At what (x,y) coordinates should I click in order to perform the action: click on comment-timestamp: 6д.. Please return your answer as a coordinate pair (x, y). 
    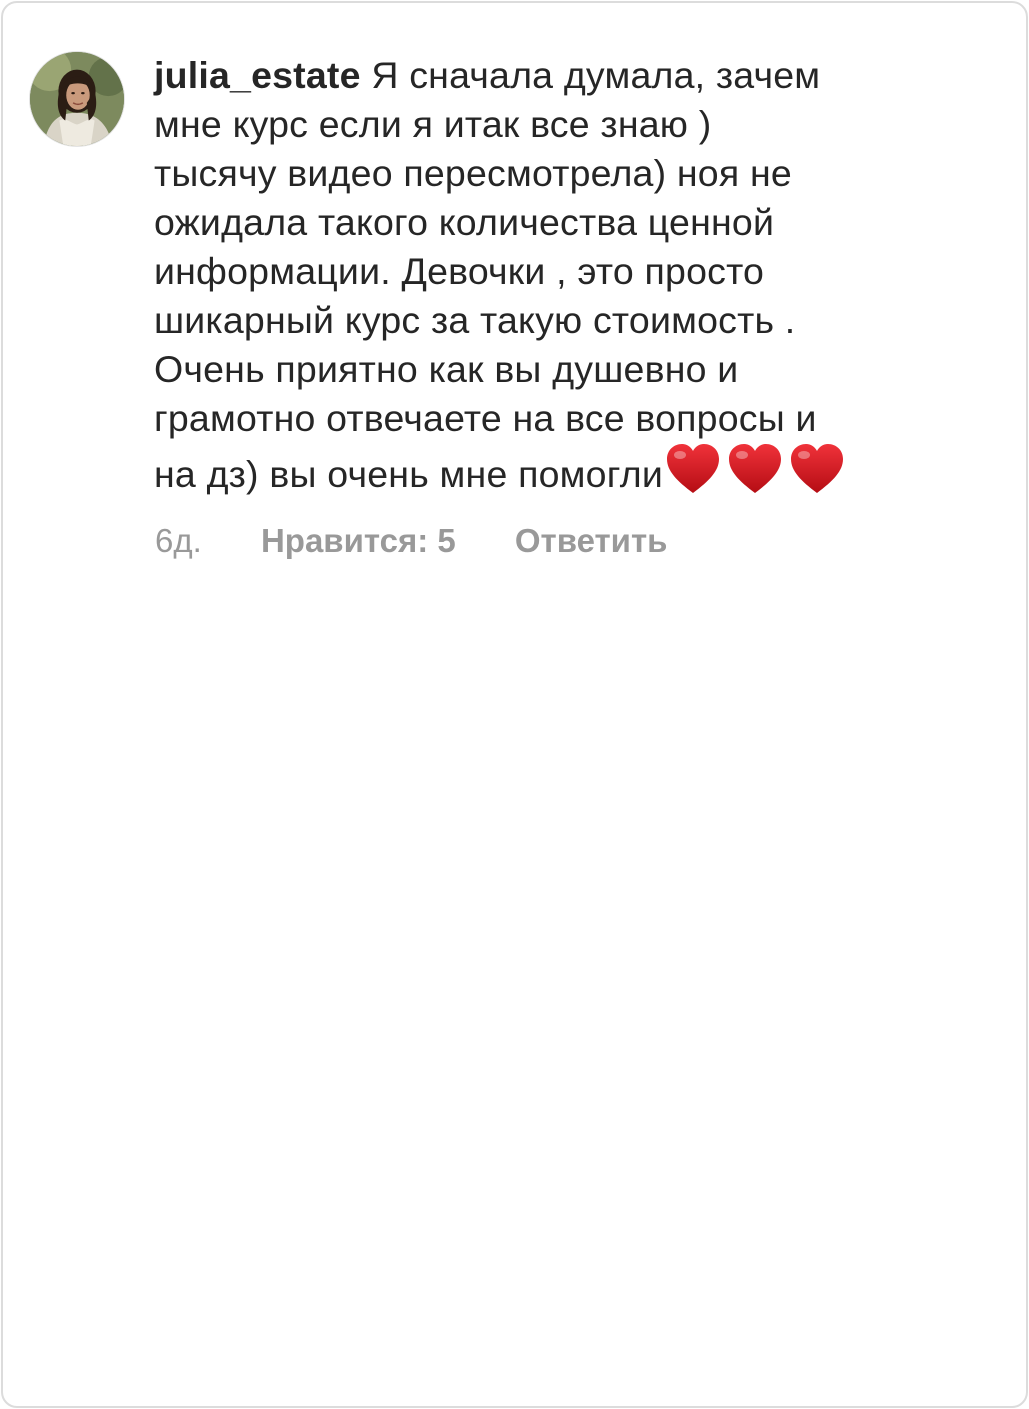
    Looking at the image, I should click on (178, 540).